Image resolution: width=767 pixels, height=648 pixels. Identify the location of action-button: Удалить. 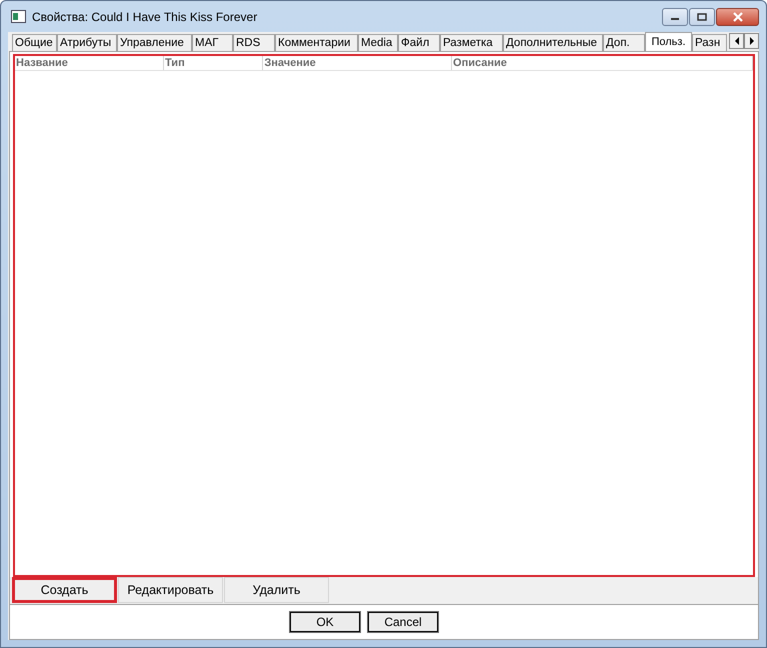
(276, 590).